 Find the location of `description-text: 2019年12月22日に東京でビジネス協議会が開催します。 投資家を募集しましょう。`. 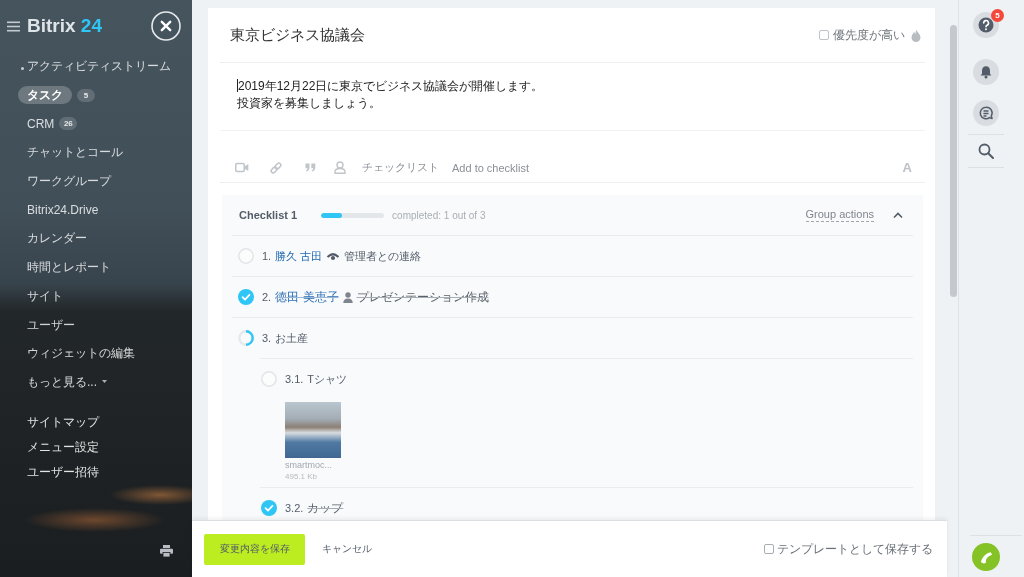

description-text: 2019年12月22日に東京でビジネス協議会が開催します。 投資家を募集しましょう。 is located at coordinates (390, 95).